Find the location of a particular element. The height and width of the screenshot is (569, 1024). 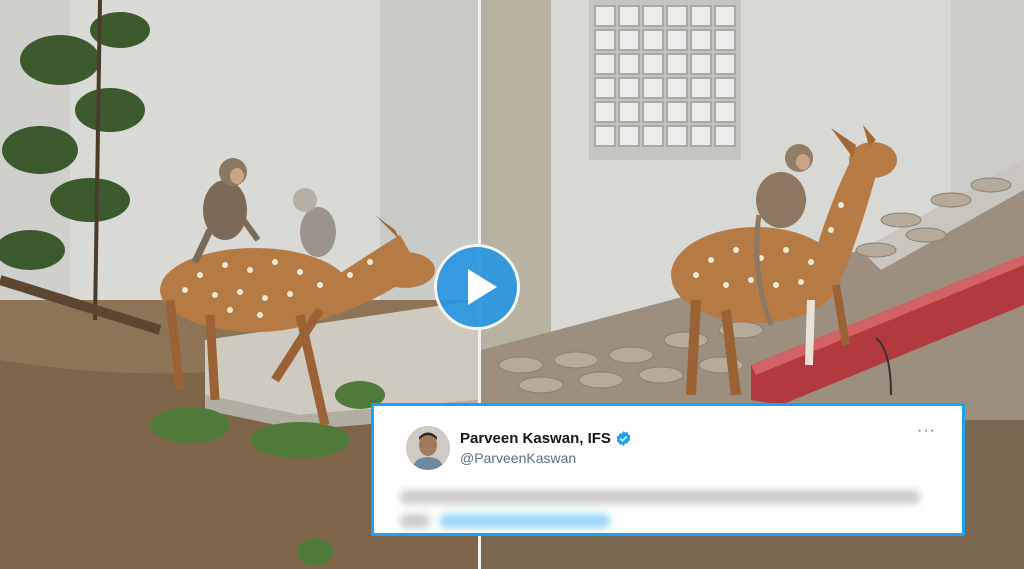

play-icon is located at coordinates (482, 287).